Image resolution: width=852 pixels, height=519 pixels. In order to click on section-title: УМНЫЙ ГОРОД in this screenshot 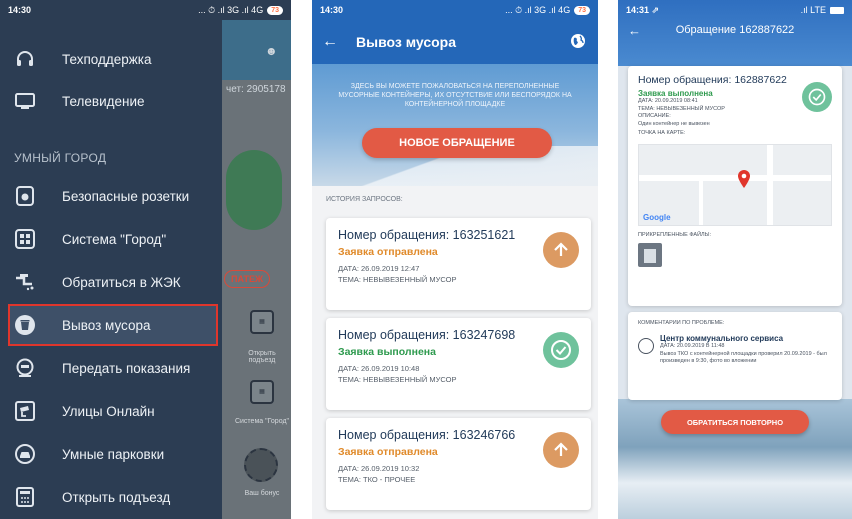, I will do `click(60, 158)`.